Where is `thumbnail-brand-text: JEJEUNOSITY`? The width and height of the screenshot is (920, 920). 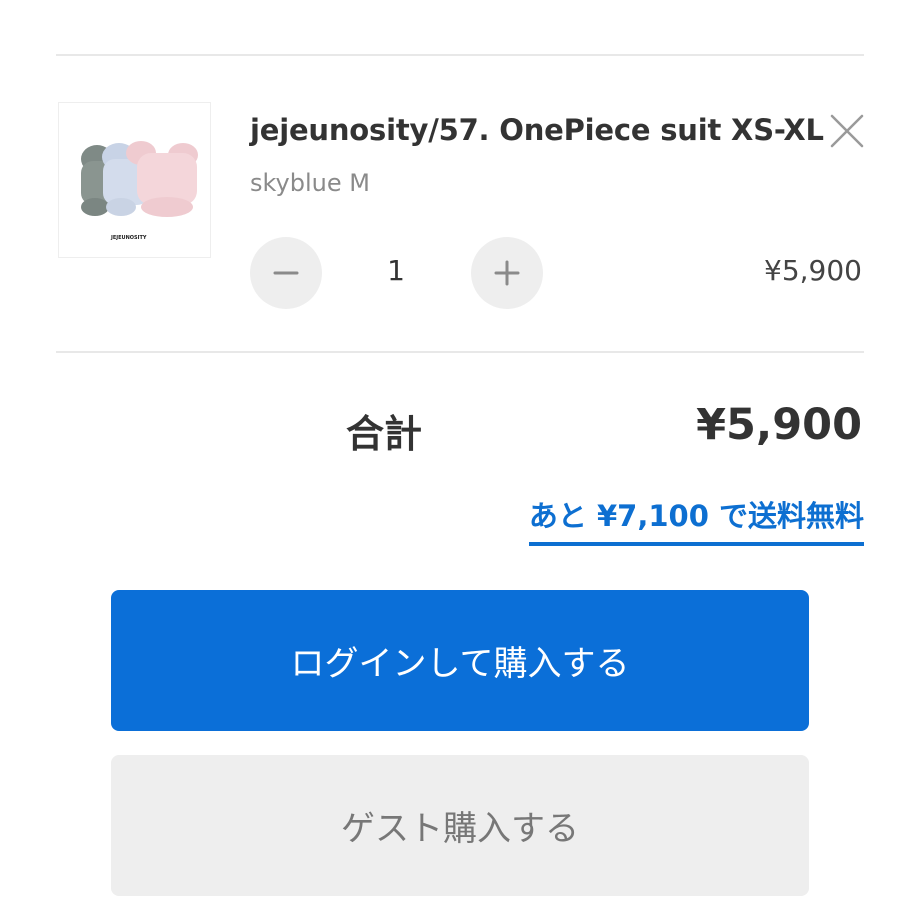 thumbnail-brand-text: JEJEUNOSITY is located at coordinates (128, 238).